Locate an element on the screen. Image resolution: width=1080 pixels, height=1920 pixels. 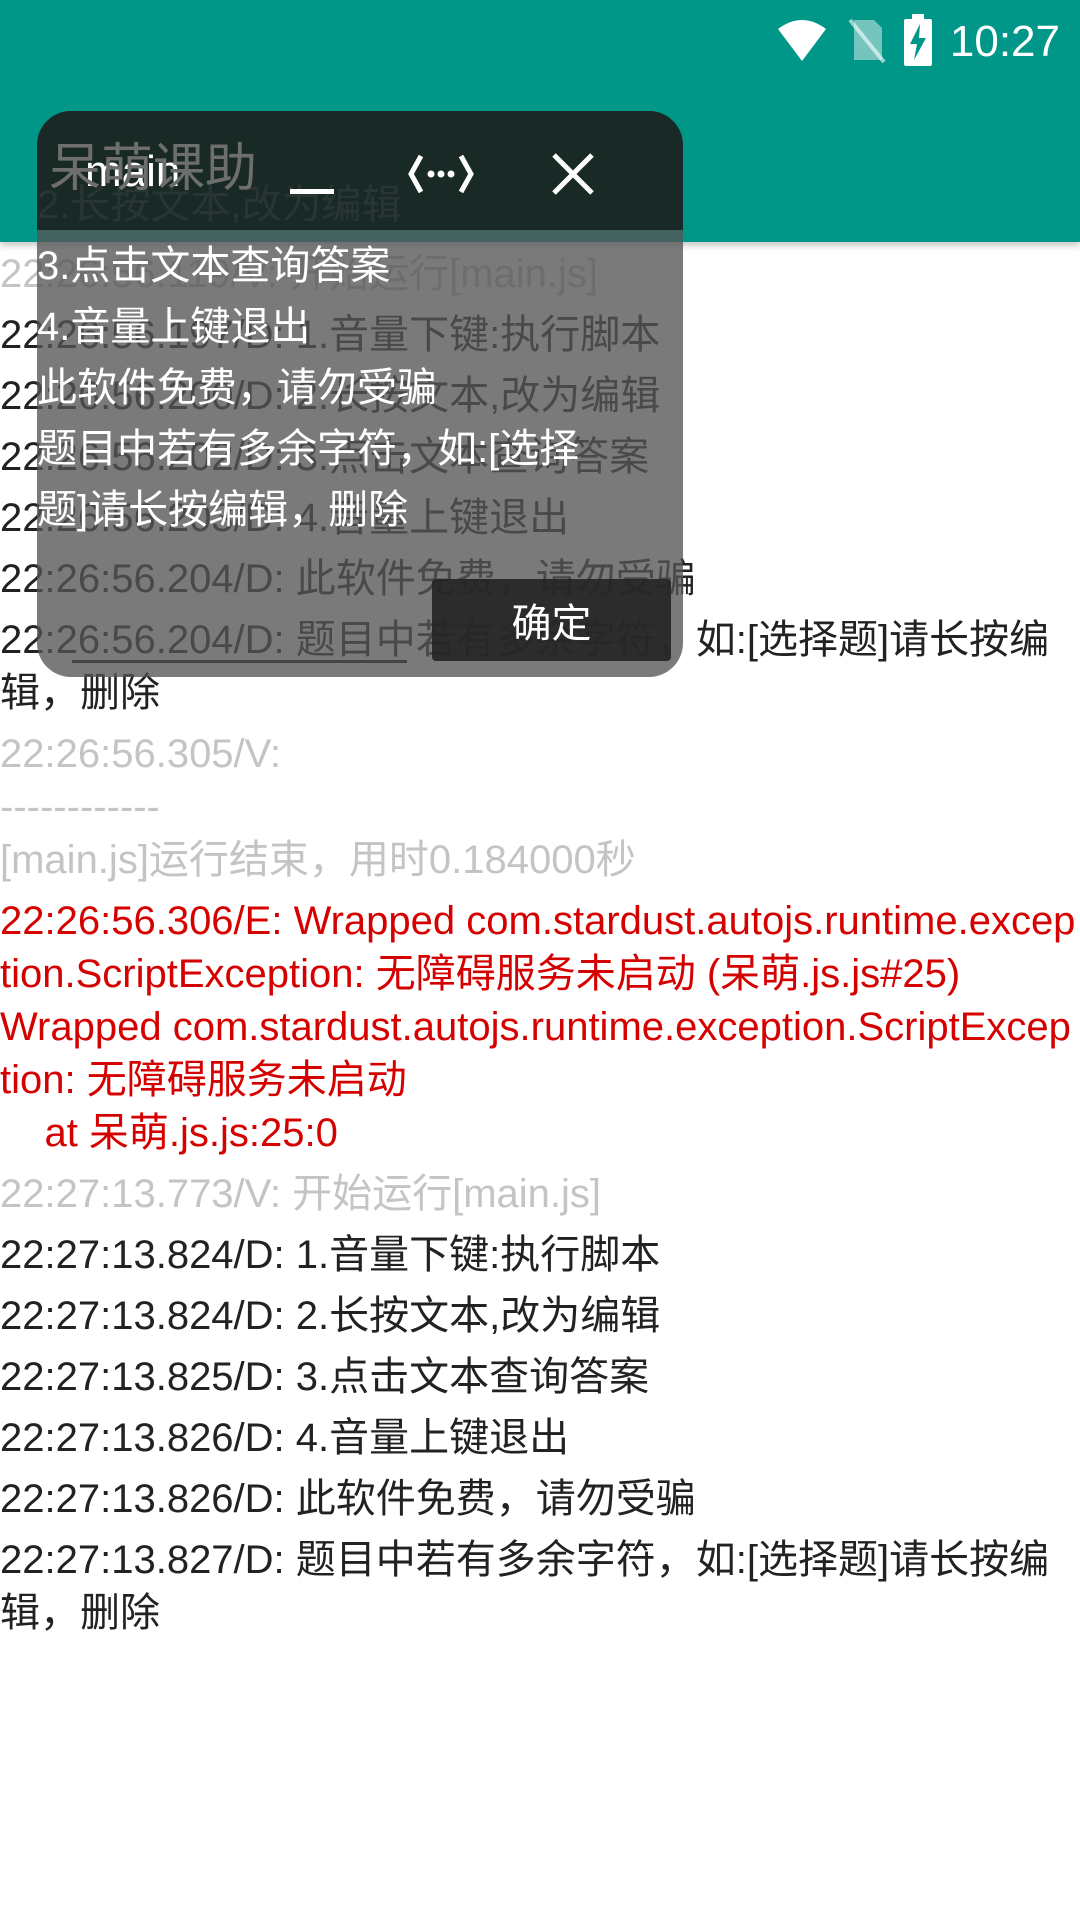
log-entry: 22:27:13.824/D: 1.音量下键:执行脚本 is located at coordinates (330, 1255).